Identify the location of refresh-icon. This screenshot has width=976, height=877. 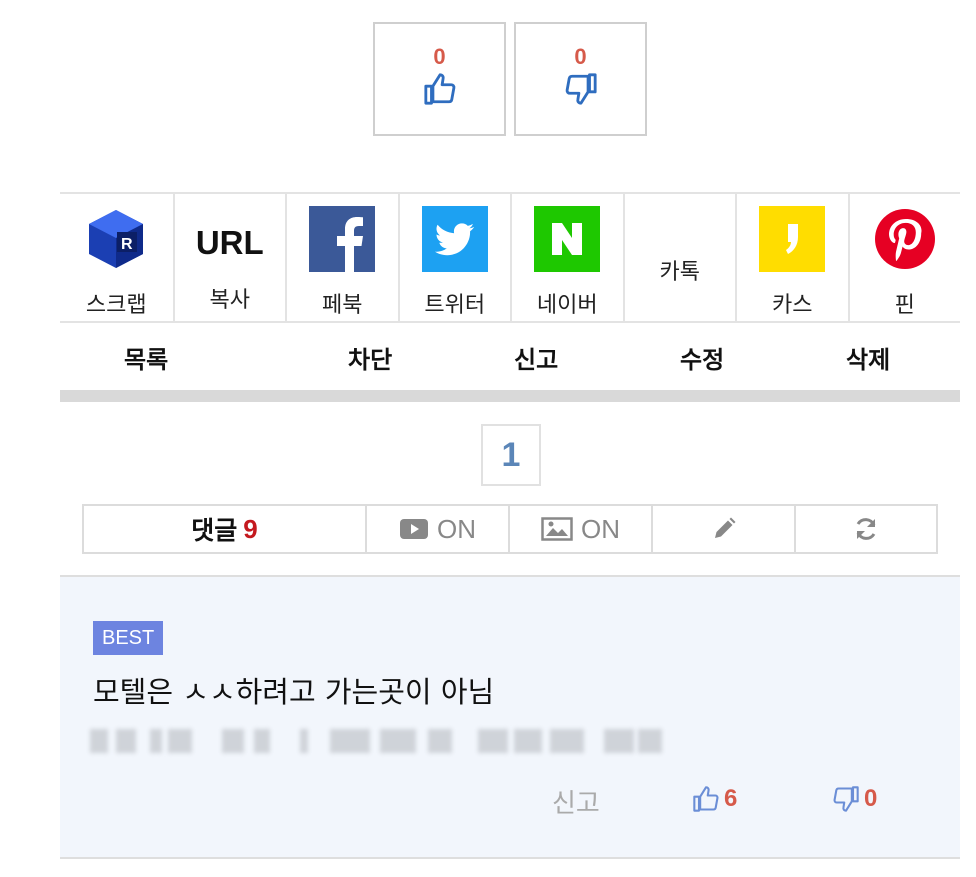
(866, 529).